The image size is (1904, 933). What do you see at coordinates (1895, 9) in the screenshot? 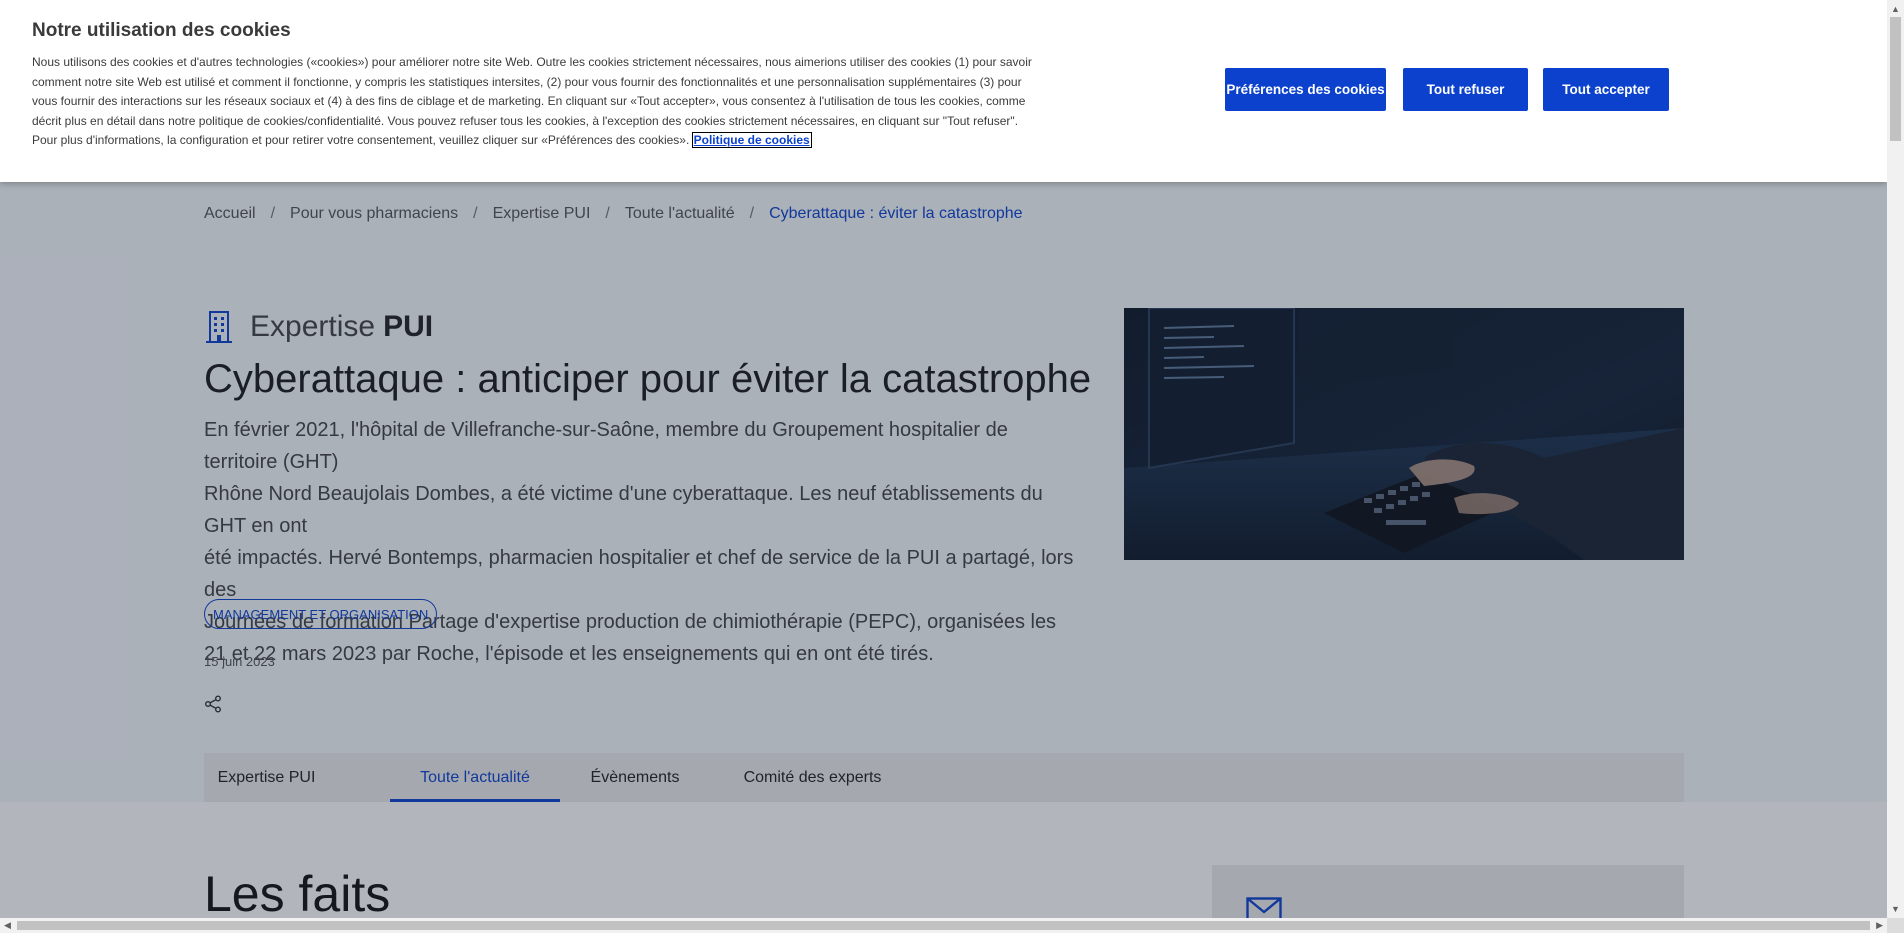
I see `scroll-up-icon: ▲` at bounding box center [1895, 9].